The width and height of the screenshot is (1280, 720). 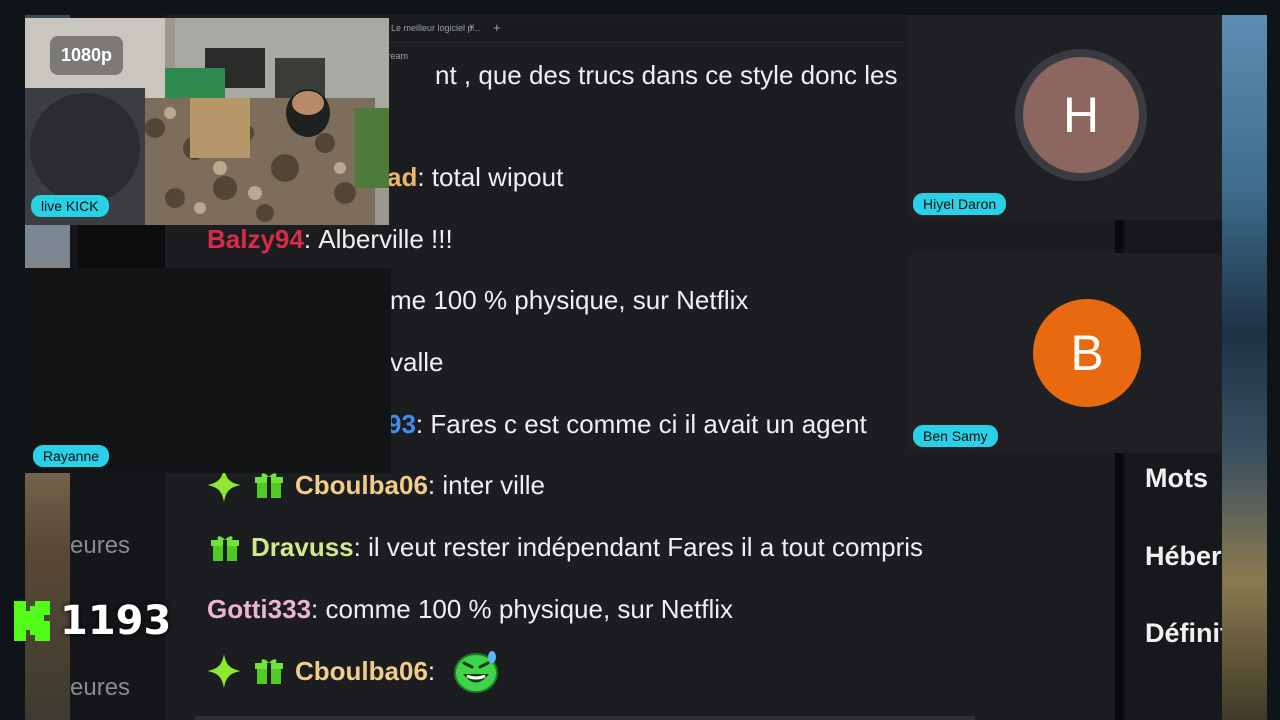 I want to click on close-tab-icon: ×, so click(x=472, y=27).